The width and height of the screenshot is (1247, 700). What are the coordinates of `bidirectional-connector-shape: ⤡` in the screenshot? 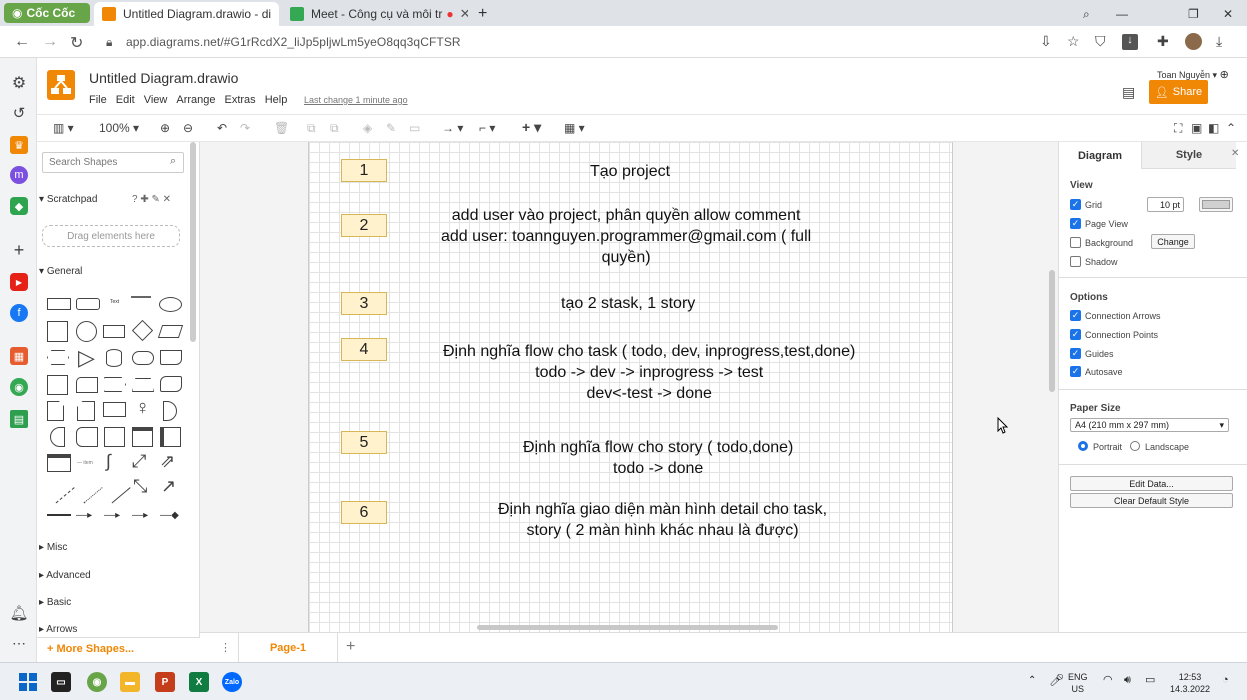 It's located at (140, 486).